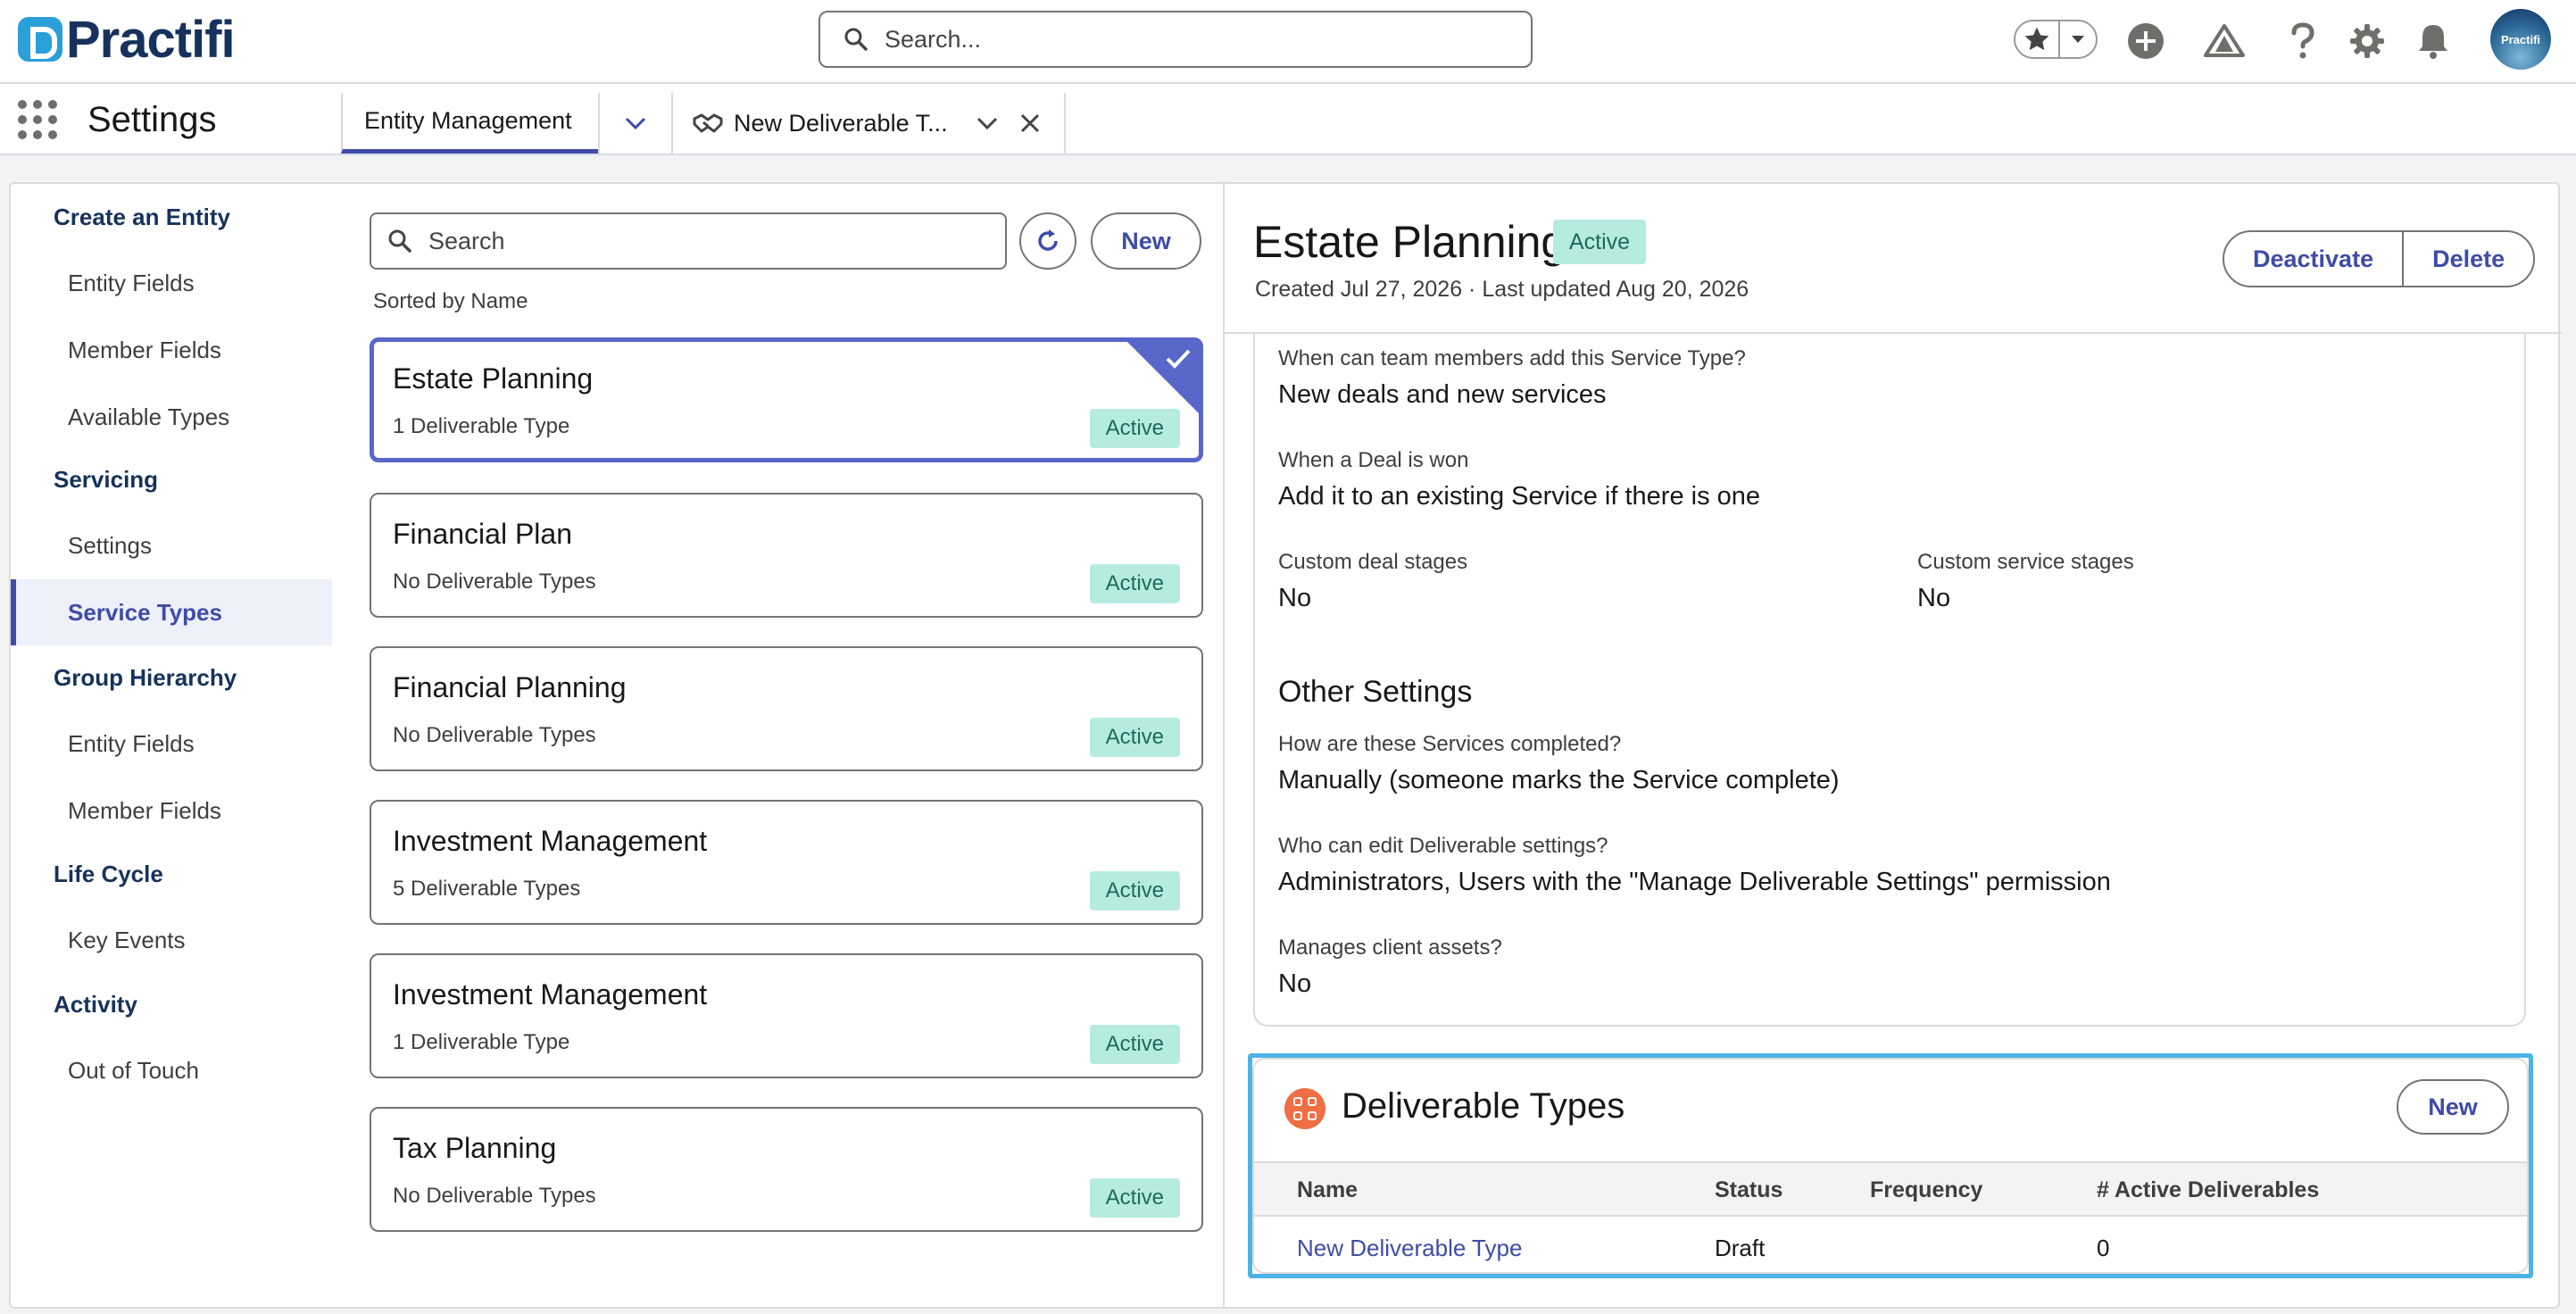 This screenshot has width=2576, height=1314. What do you see at coordinates (708, 123) in the screenshot?
I see `handshake-icon` at bounding box center [708, 123].